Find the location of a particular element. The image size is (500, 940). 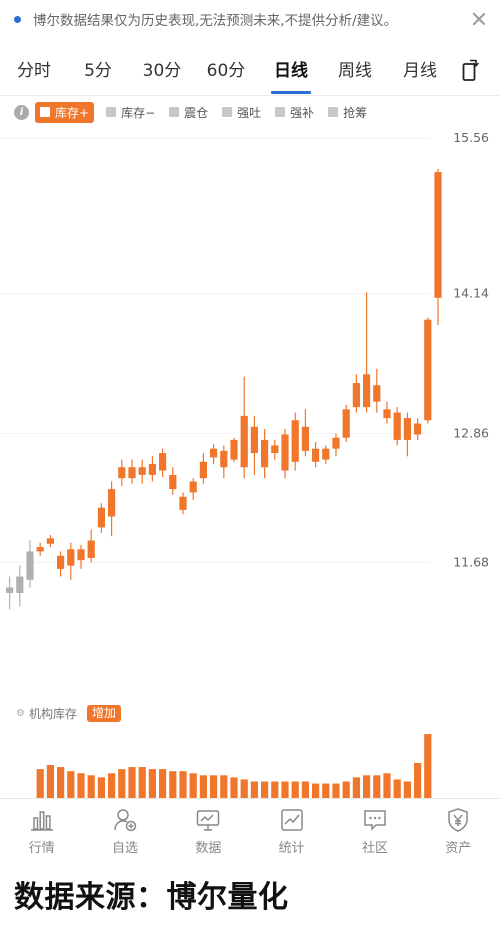

y-tick-label: 11.68 is located at coordinates (471, 561).